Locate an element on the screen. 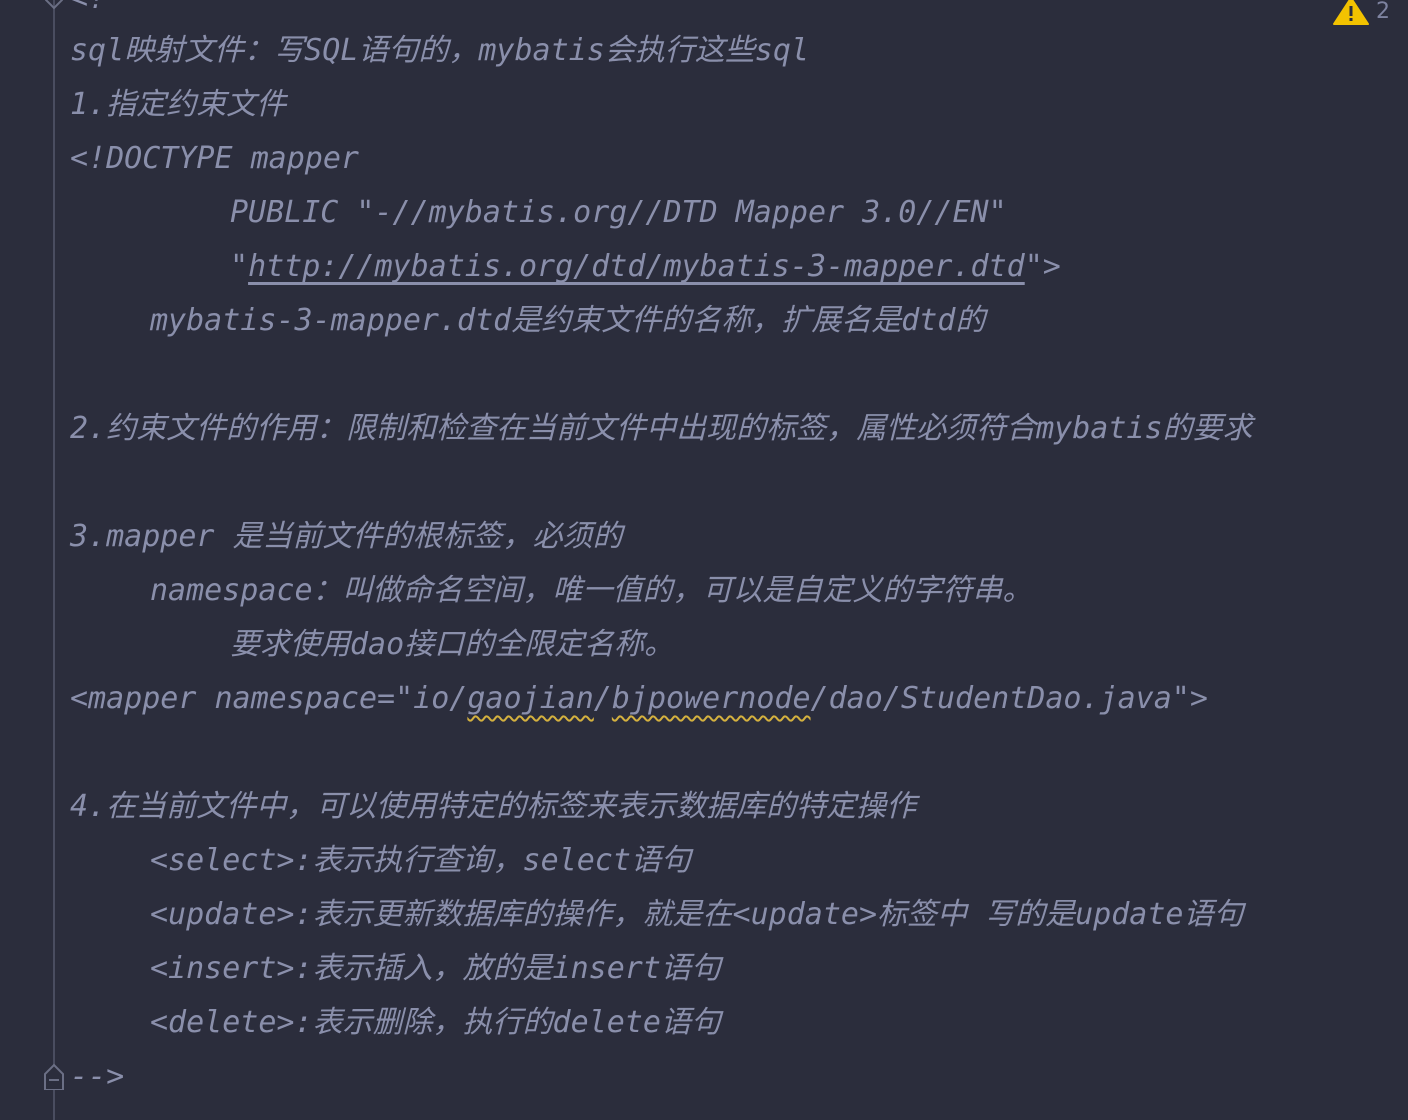 This screenshot has height=1120, width=1408. code-line: 要求使用dao接口的全限定名称。 is located at coordinates (452, 644).